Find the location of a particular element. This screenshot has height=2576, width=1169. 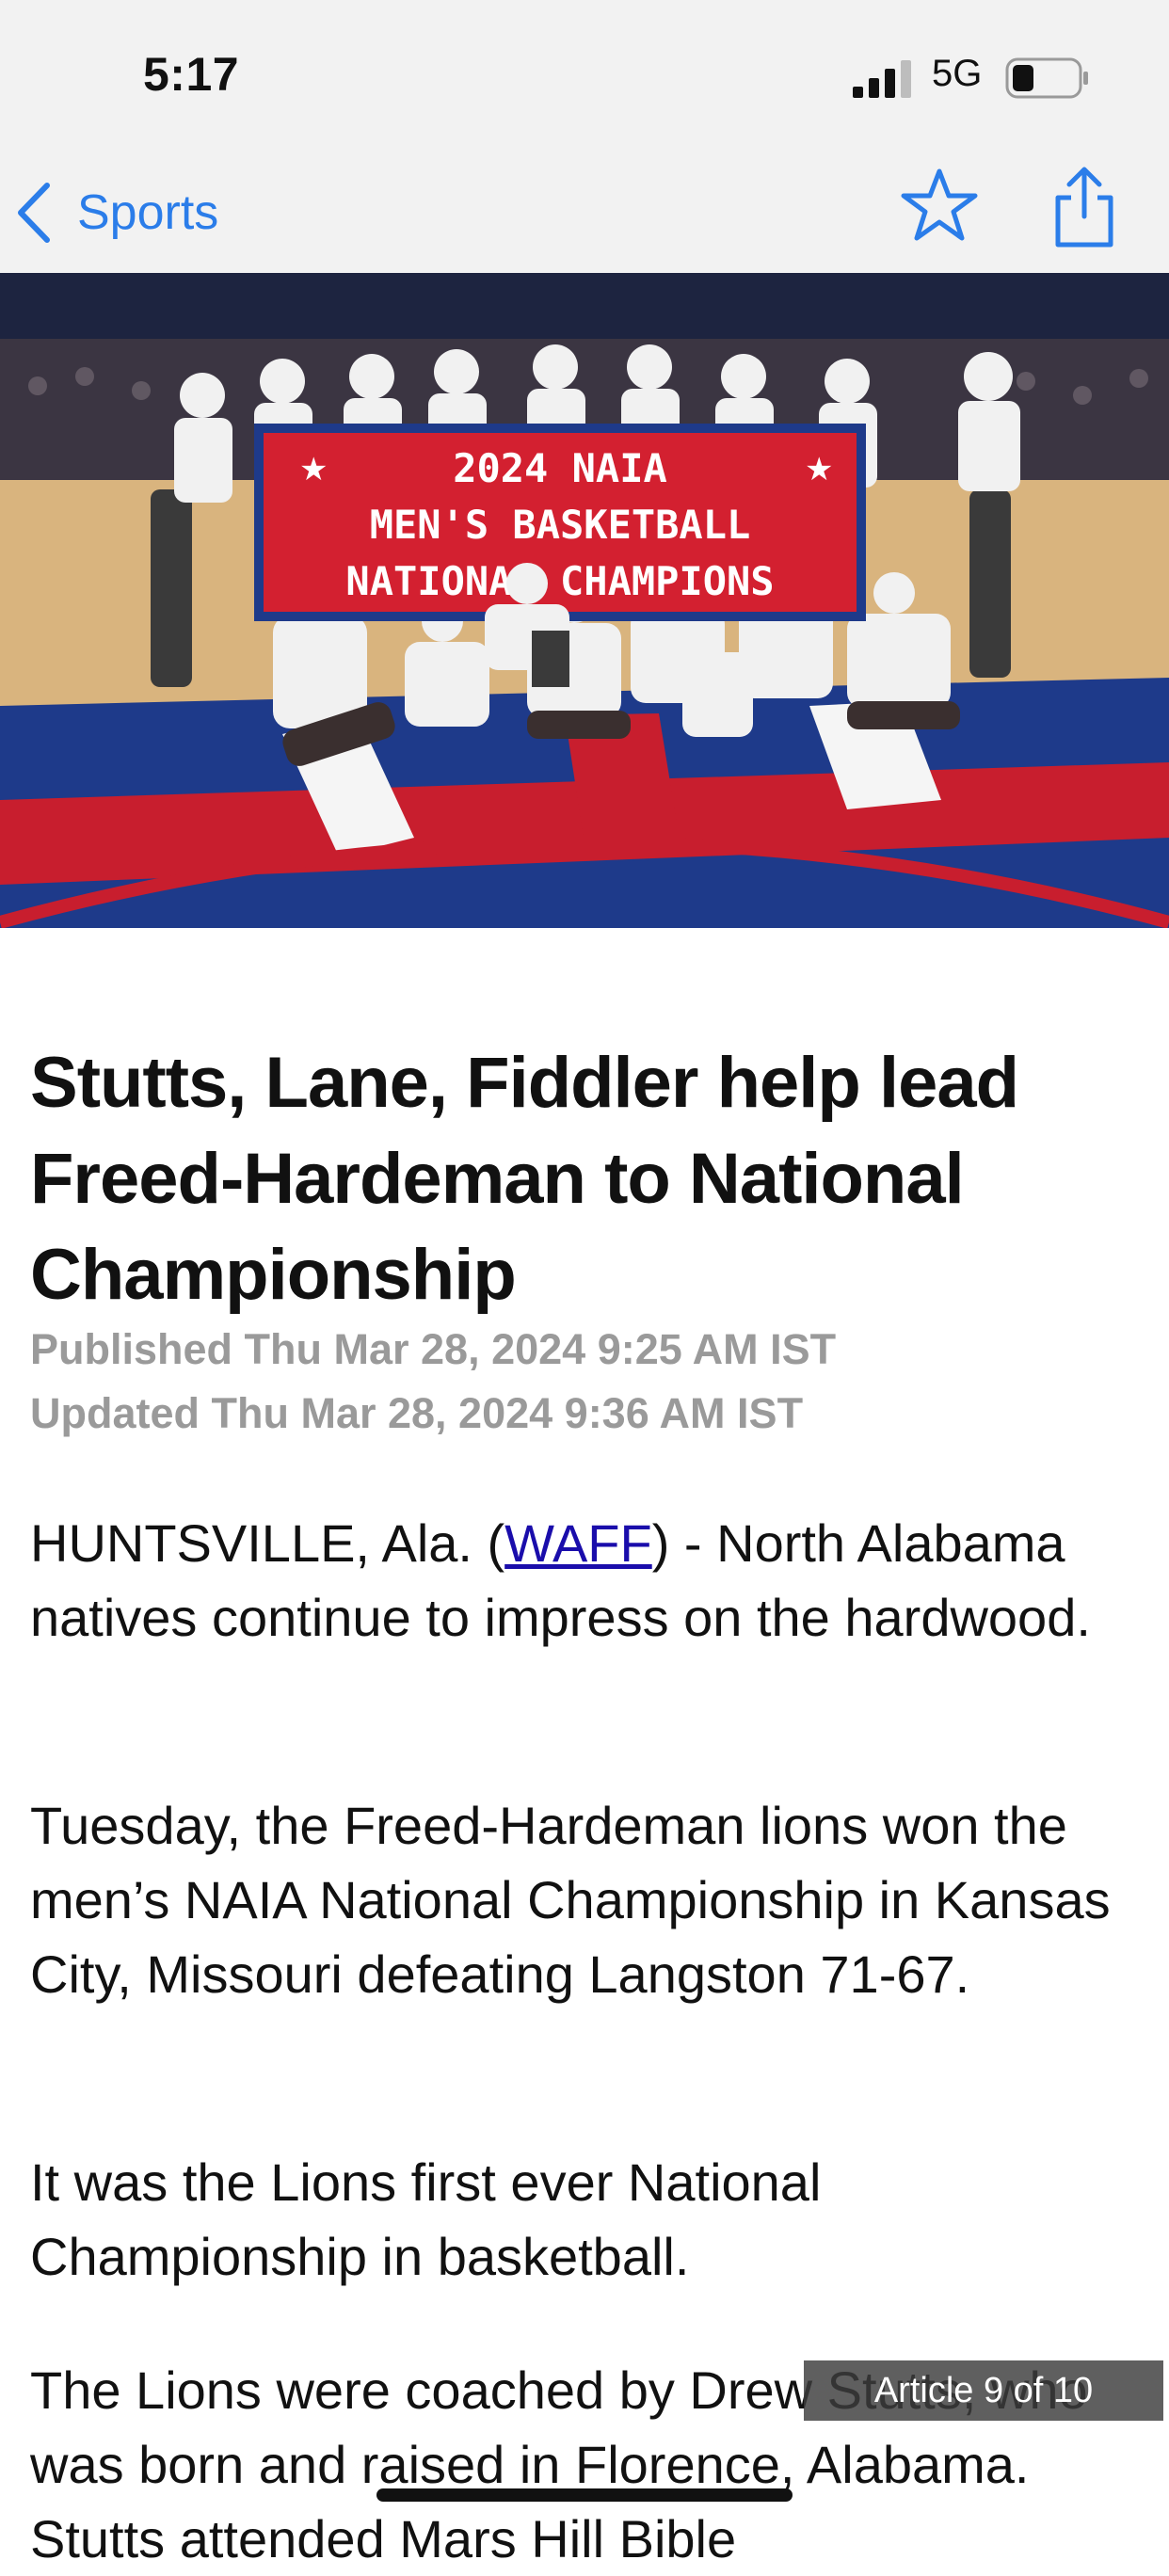

dateline: HUNTSVILLE, Ala. ( is located at coordinates (267, 1543).